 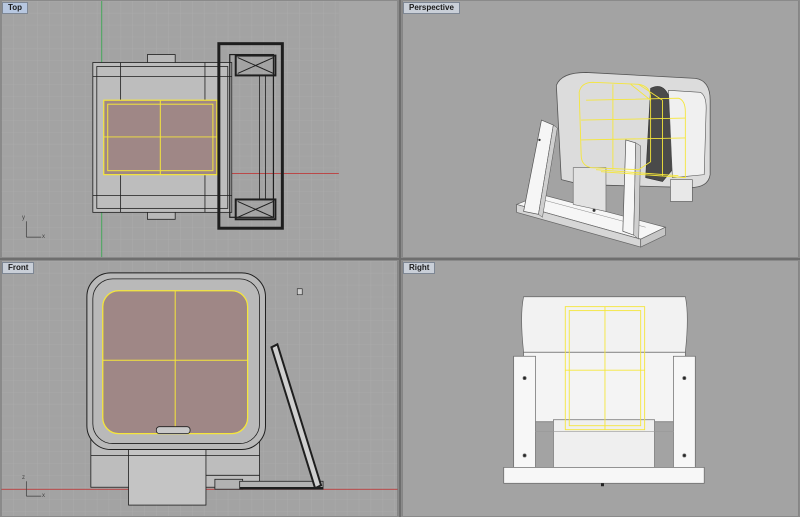 What do you see at coordinates (604, 391) in the screenshot?
I see `model-right` at bounding box center [604, 391].